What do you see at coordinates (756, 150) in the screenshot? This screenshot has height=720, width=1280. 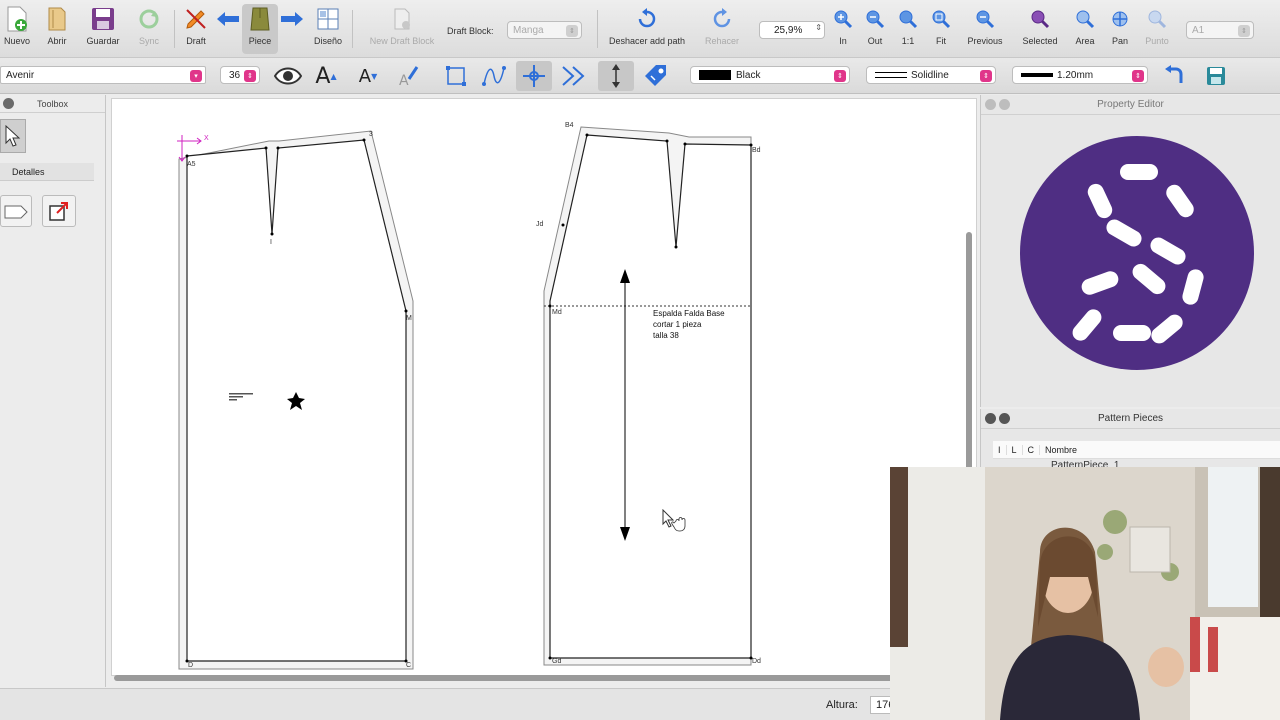 I see `point-label-Bd: Bd` at bounding box center [756, 150].